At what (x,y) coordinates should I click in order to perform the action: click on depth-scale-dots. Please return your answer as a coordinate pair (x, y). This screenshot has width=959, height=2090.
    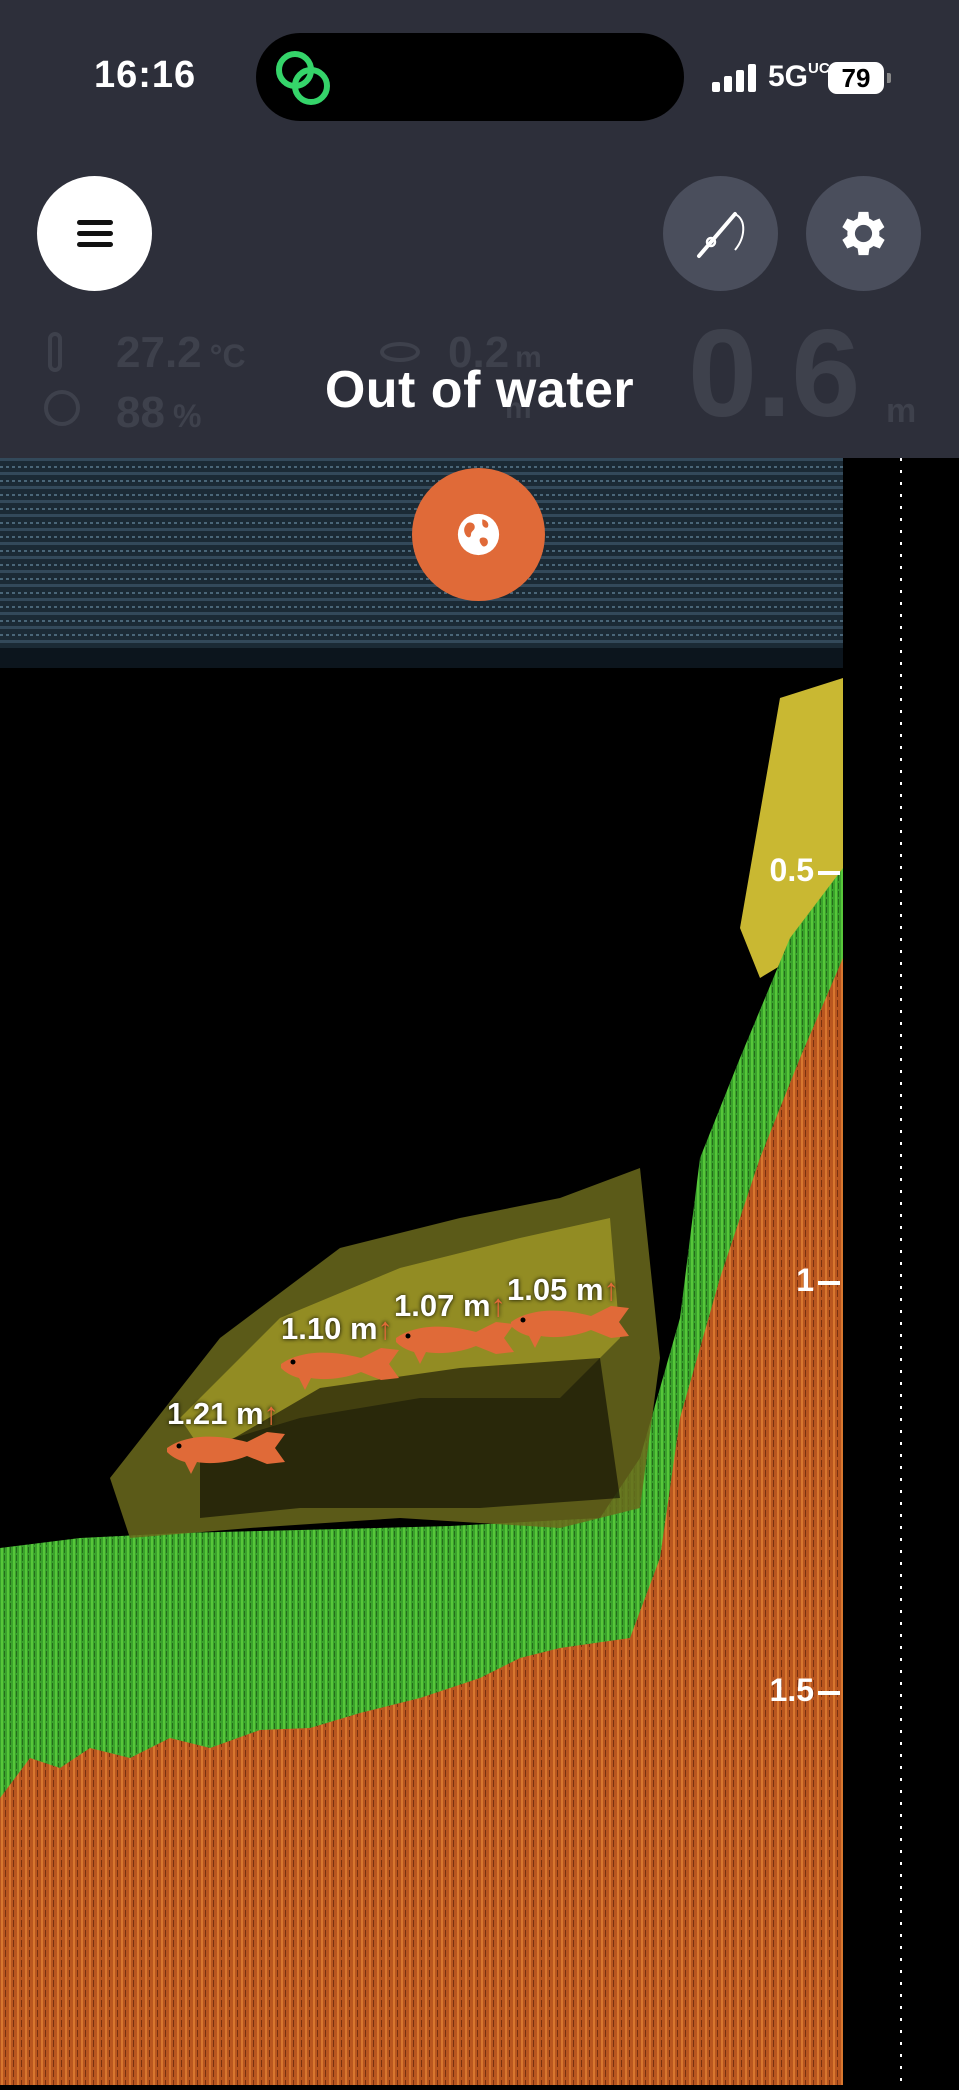
    Looking at the image, I should click on (901, 1271).